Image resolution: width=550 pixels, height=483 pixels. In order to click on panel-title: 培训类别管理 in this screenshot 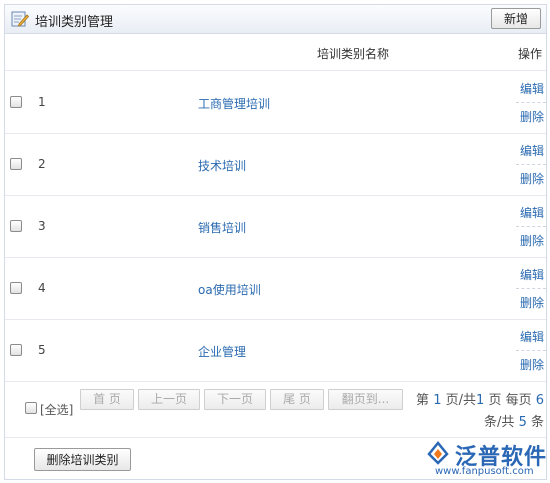, I will do `click(74, 22)`.